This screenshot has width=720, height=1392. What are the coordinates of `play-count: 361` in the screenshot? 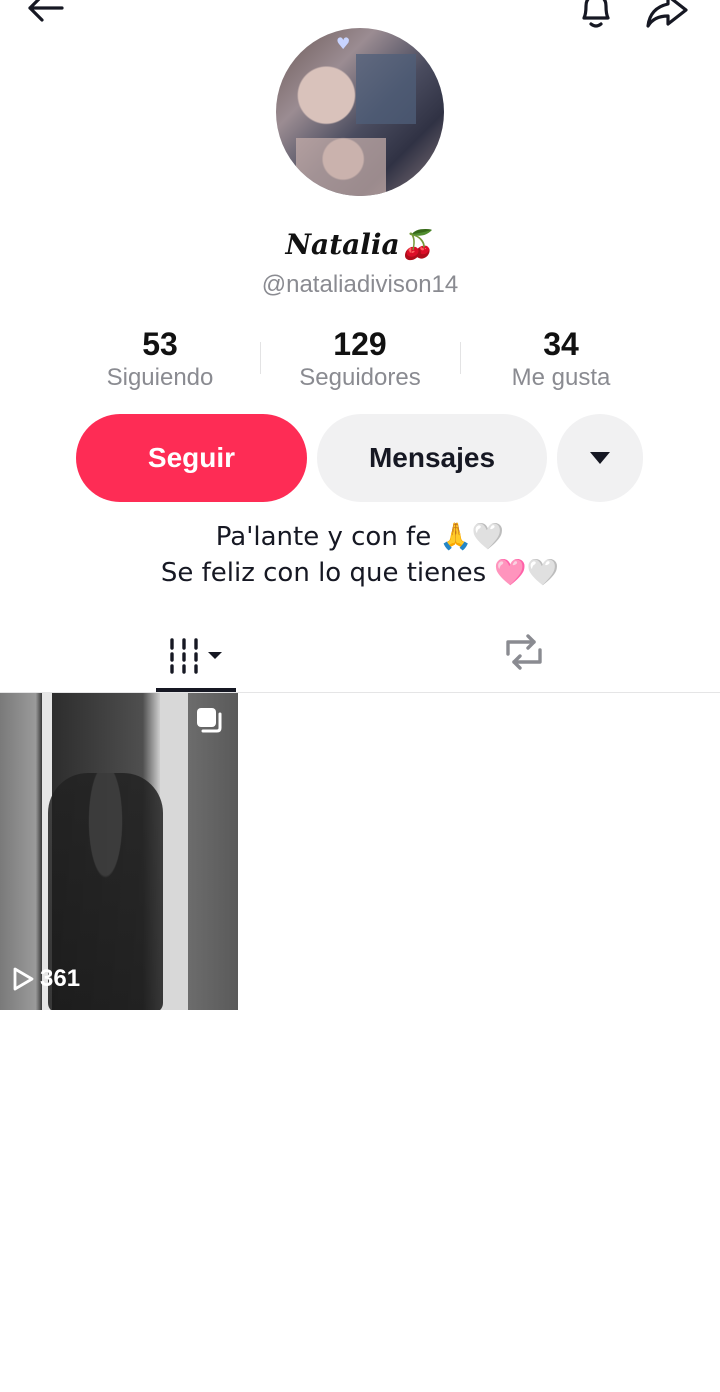 It's located at (46, 979).